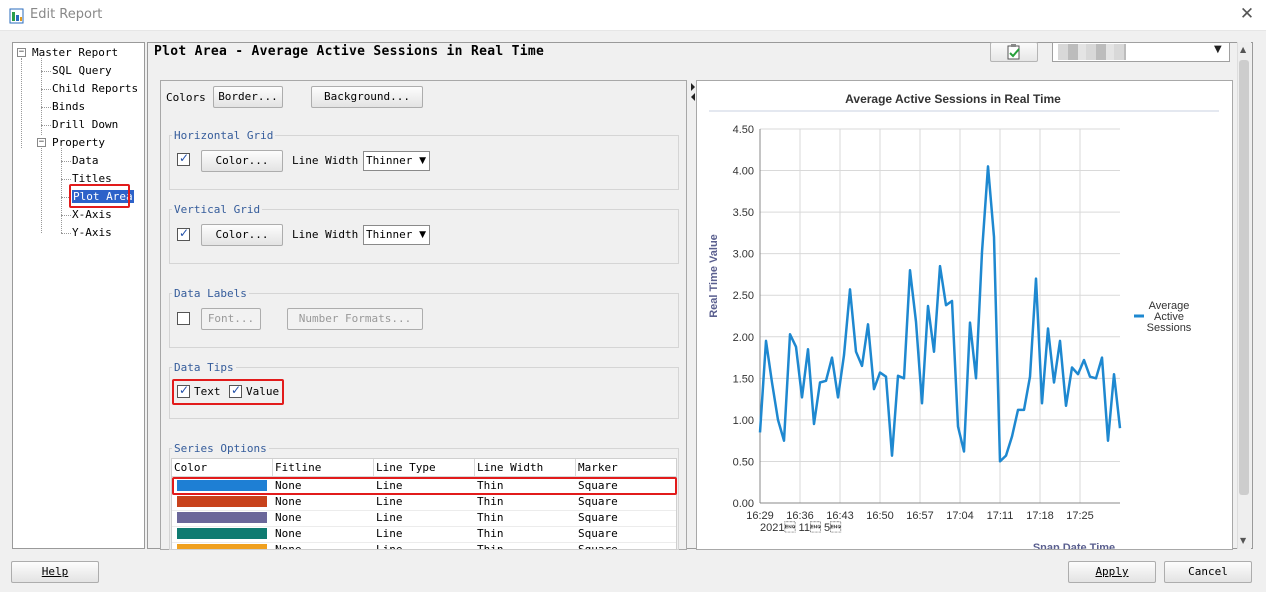 This screenshot has width=1266, height=592. I want to click on apply-button: Apply, so click(1112, 572).